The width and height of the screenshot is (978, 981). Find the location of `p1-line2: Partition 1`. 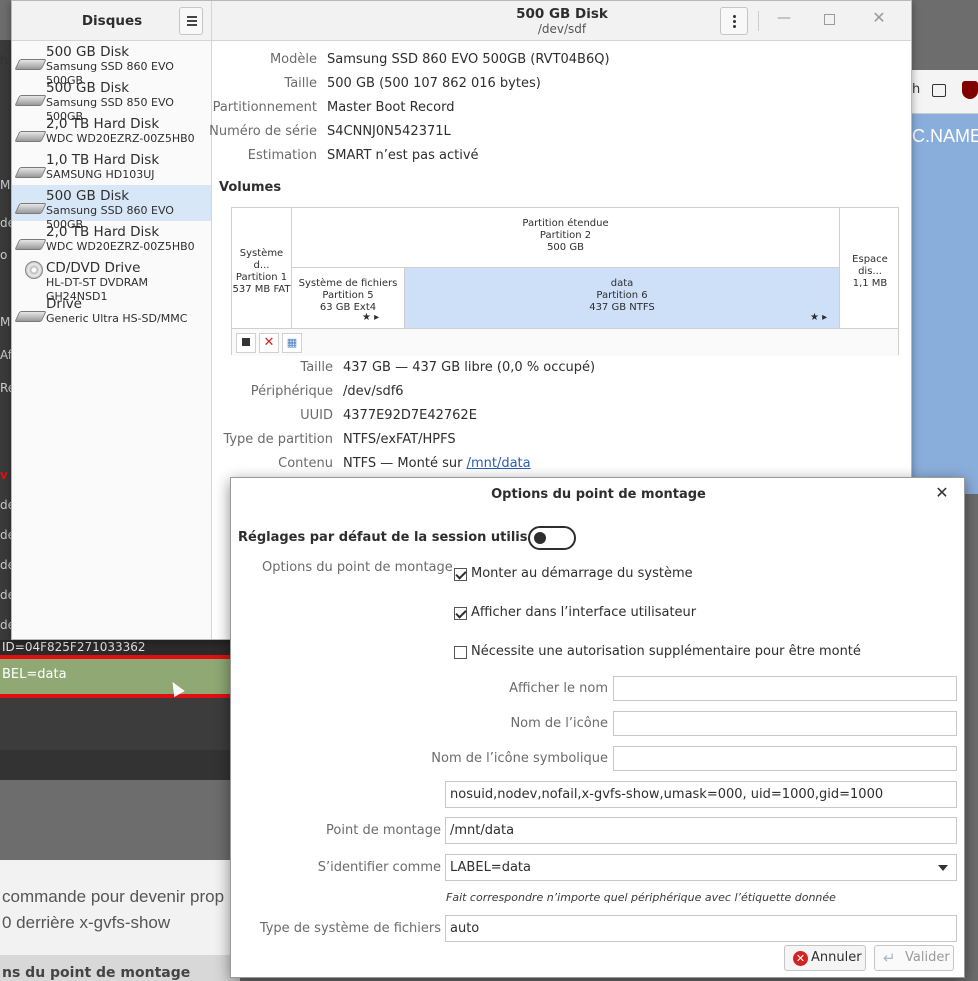

p1-line2: Partition 1 is located at coordinates (261, 277).